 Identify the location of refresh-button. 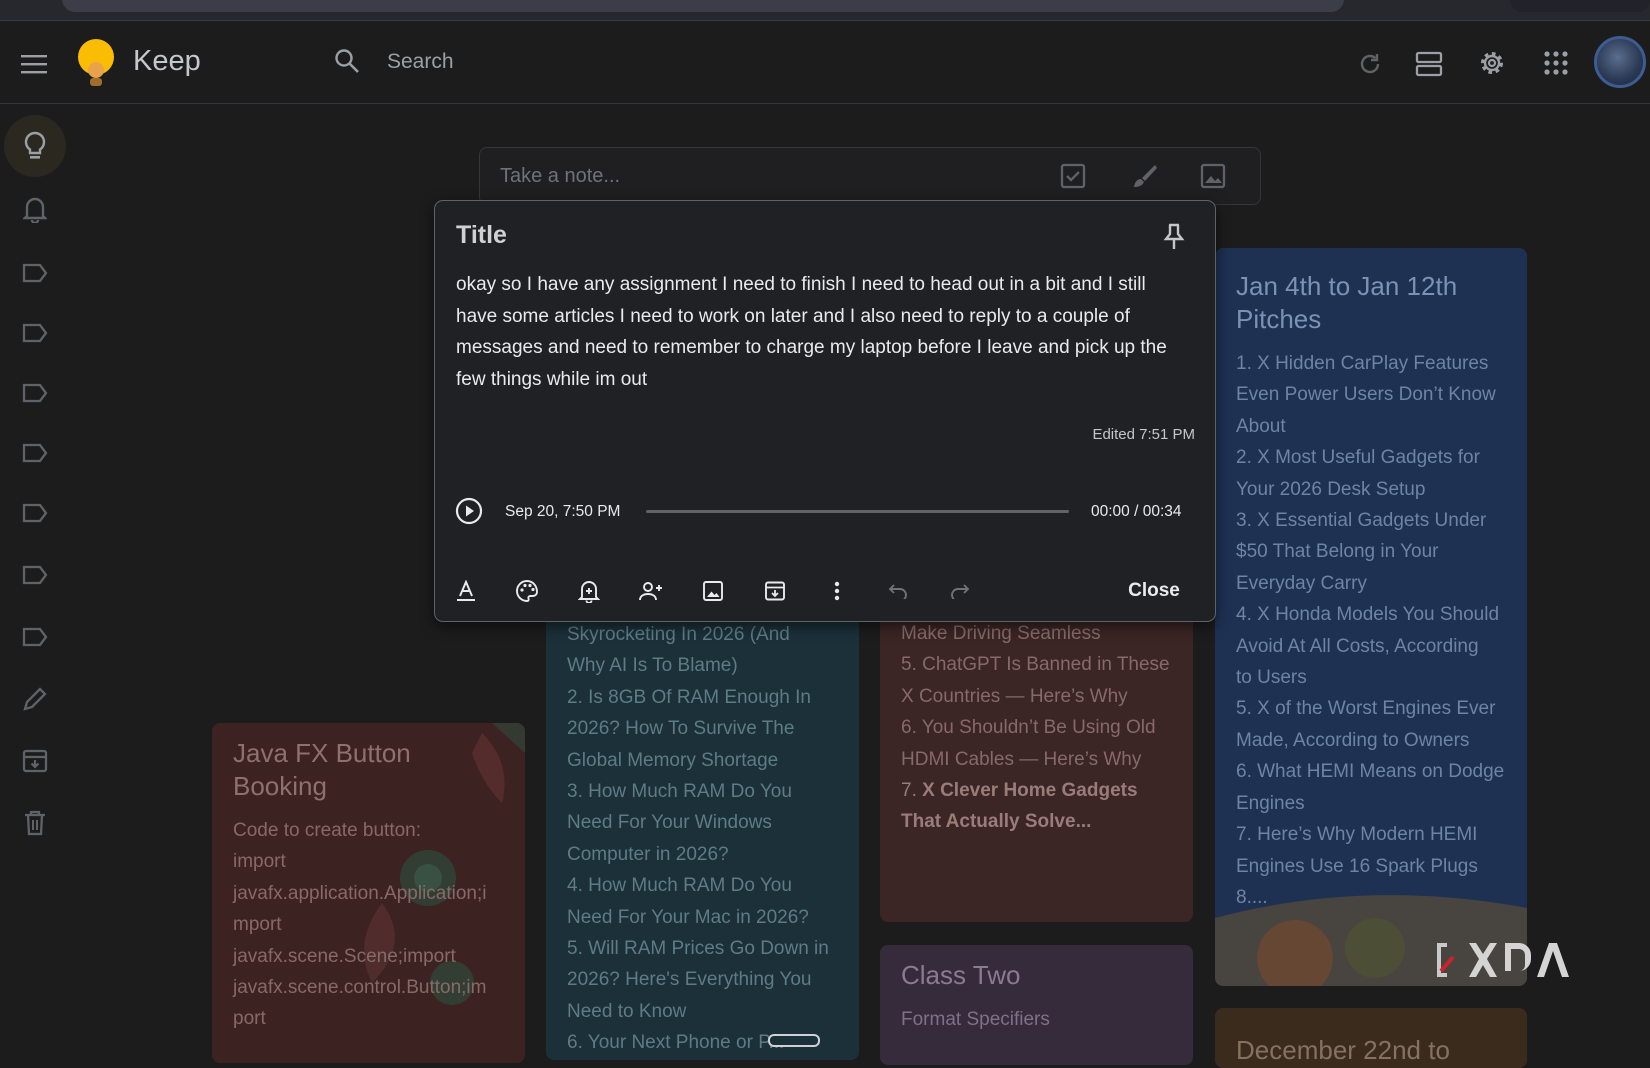
(1370, 64).